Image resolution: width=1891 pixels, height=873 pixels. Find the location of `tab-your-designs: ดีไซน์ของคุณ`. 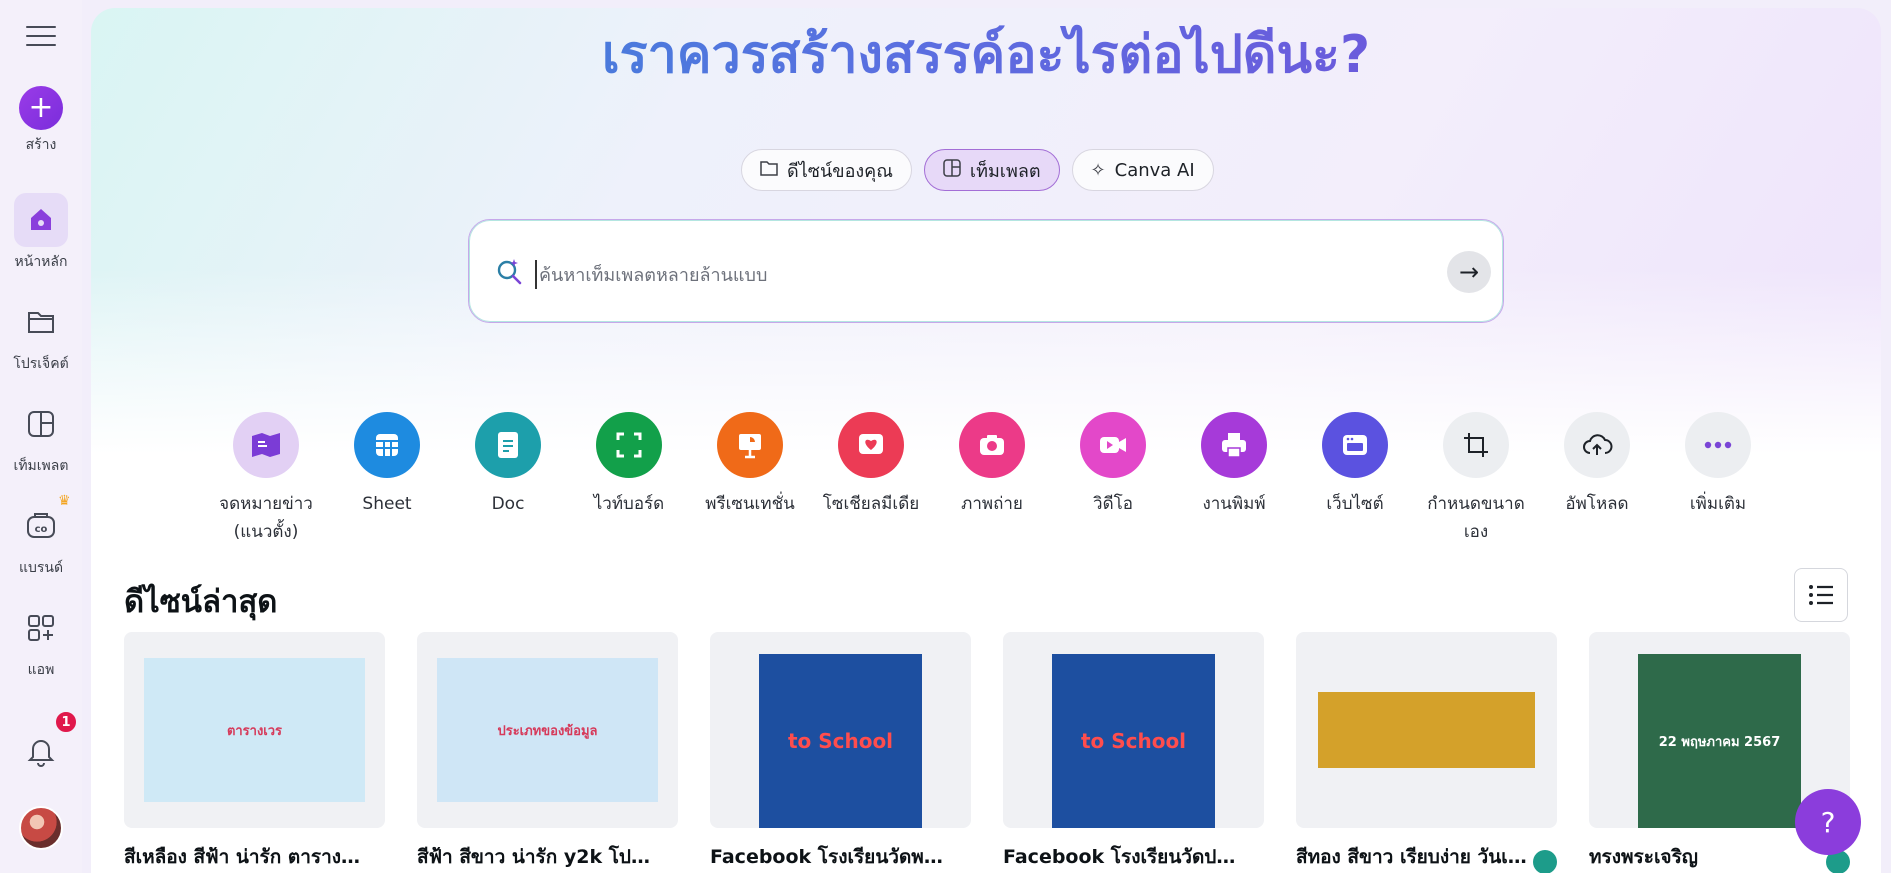

tab-your-designs: ดีไซน์ของคุณ is located at coordinates (826, 170).